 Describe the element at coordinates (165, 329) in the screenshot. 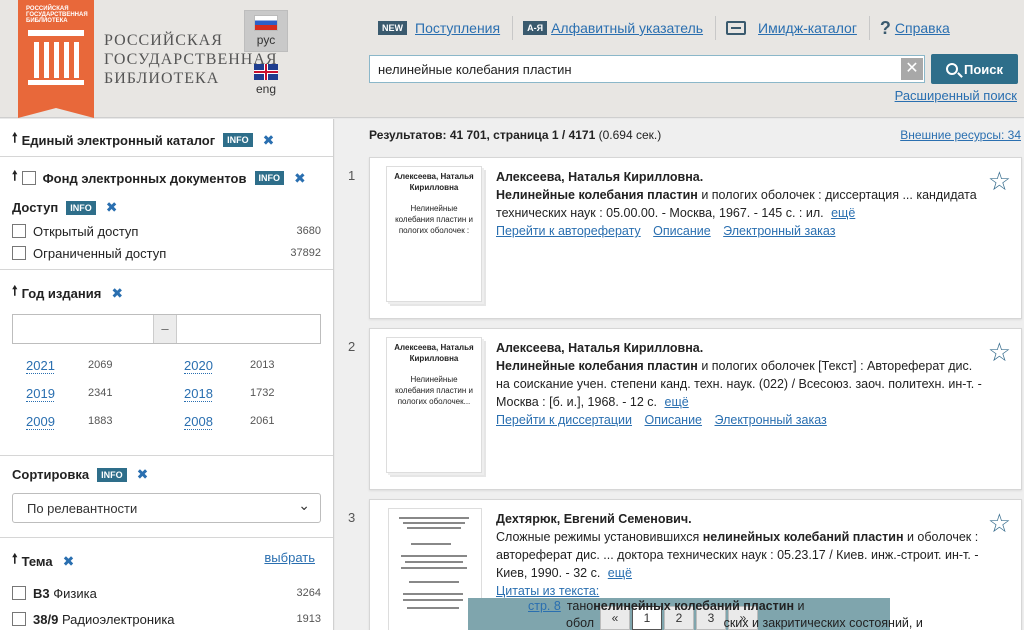

I see `year-range-dash: –` at that location.